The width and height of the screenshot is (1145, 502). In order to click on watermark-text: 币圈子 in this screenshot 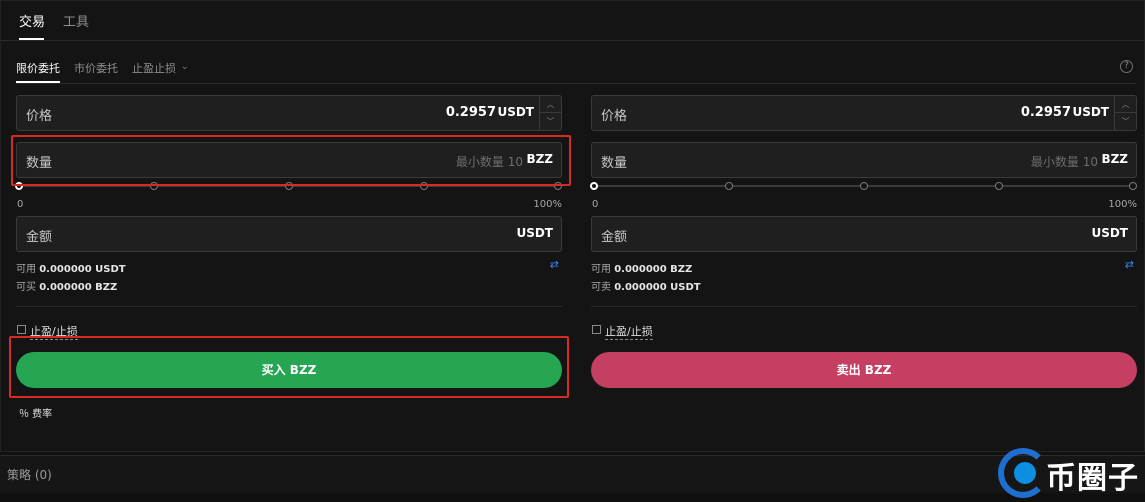, I will do `click(1092, 478)`.